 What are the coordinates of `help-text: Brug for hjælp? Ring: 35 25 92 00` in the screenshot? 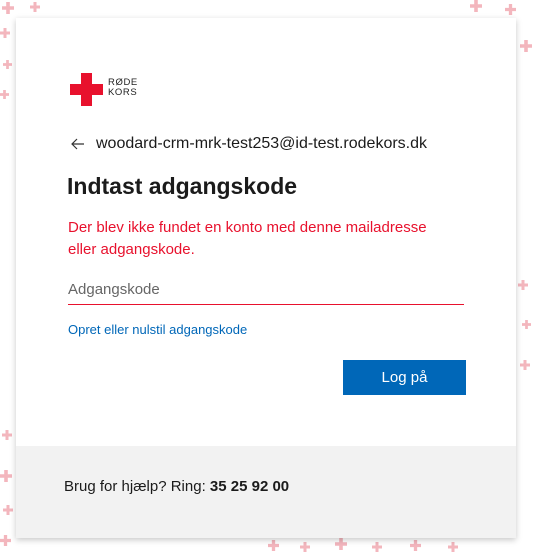 It's located at (176, 486).